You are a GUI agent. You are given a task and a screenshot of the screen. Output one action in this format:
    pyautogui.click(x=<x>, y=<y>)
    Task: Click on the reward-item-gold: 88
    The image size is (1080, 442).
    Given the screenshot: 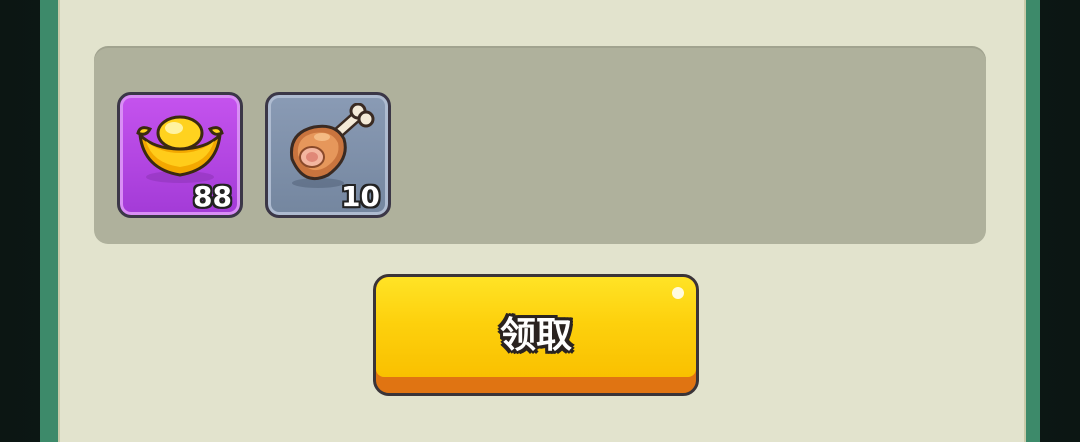 What is the action you would take?
    pyautogui.click(x=180, y=155)
    